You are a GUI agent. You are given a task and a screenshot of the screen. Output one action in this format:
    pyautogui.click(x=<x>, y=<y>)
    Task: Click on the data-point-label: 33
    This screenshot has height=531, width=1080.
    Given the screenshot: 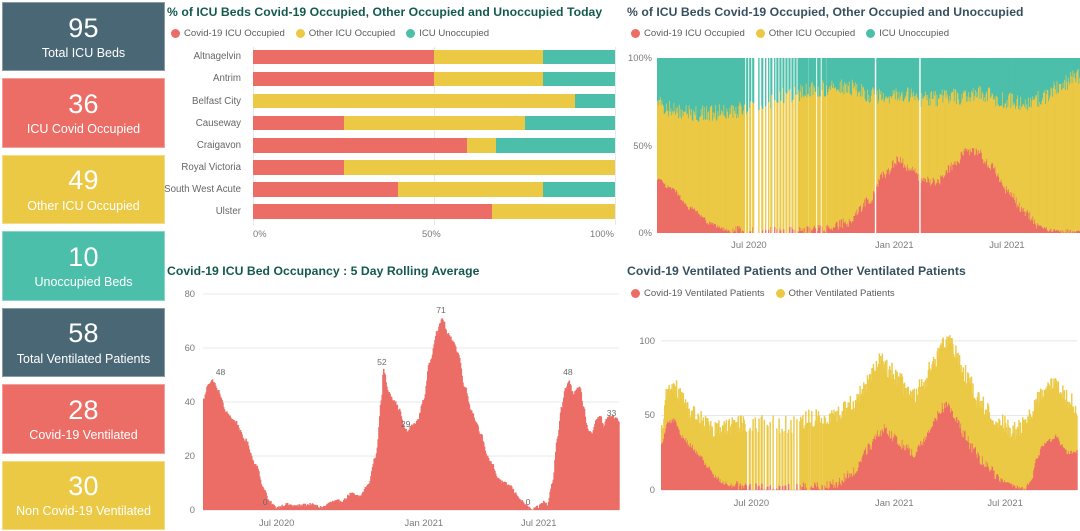 What is the action you would take?
    pyautogui.click(x=611, y=412)
    